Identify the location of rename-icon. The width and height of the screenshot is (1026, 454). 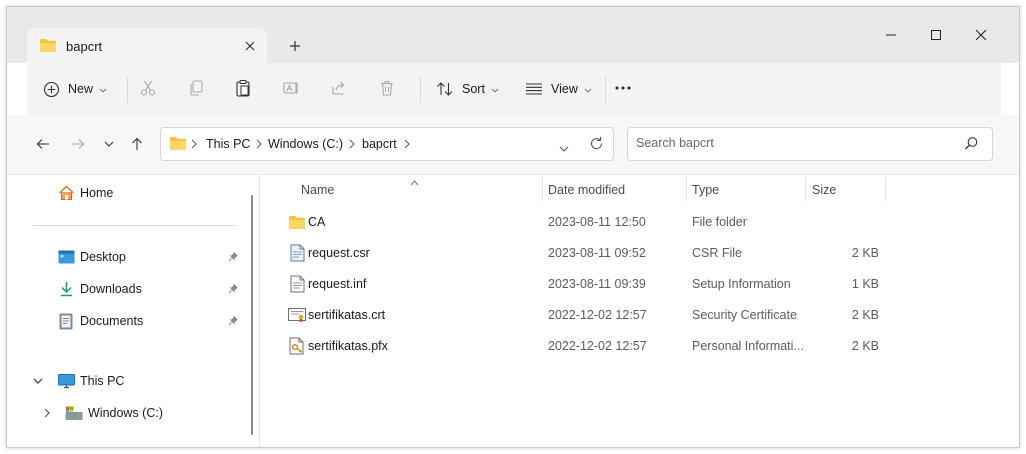
(290, 88).